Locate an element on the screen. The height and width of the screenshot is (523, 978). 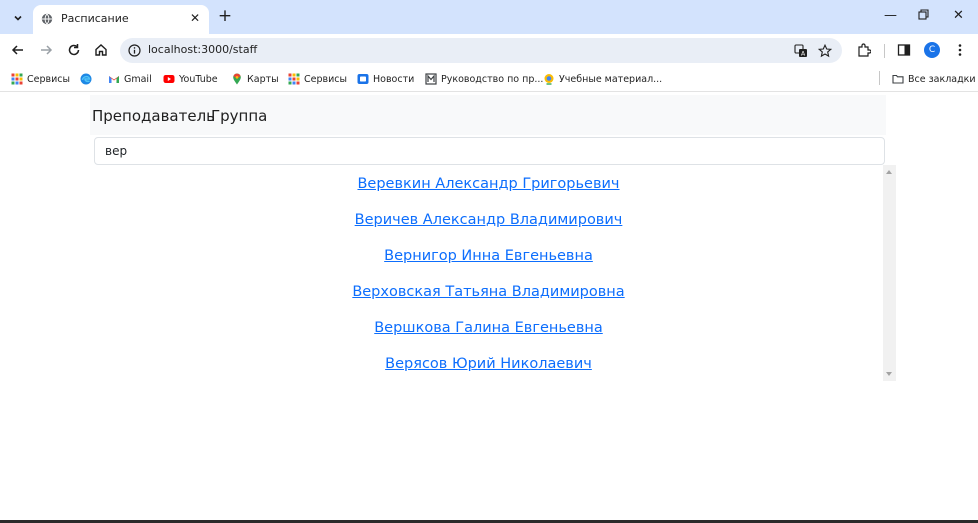
folder-icon is located at coordinates (898, 79).